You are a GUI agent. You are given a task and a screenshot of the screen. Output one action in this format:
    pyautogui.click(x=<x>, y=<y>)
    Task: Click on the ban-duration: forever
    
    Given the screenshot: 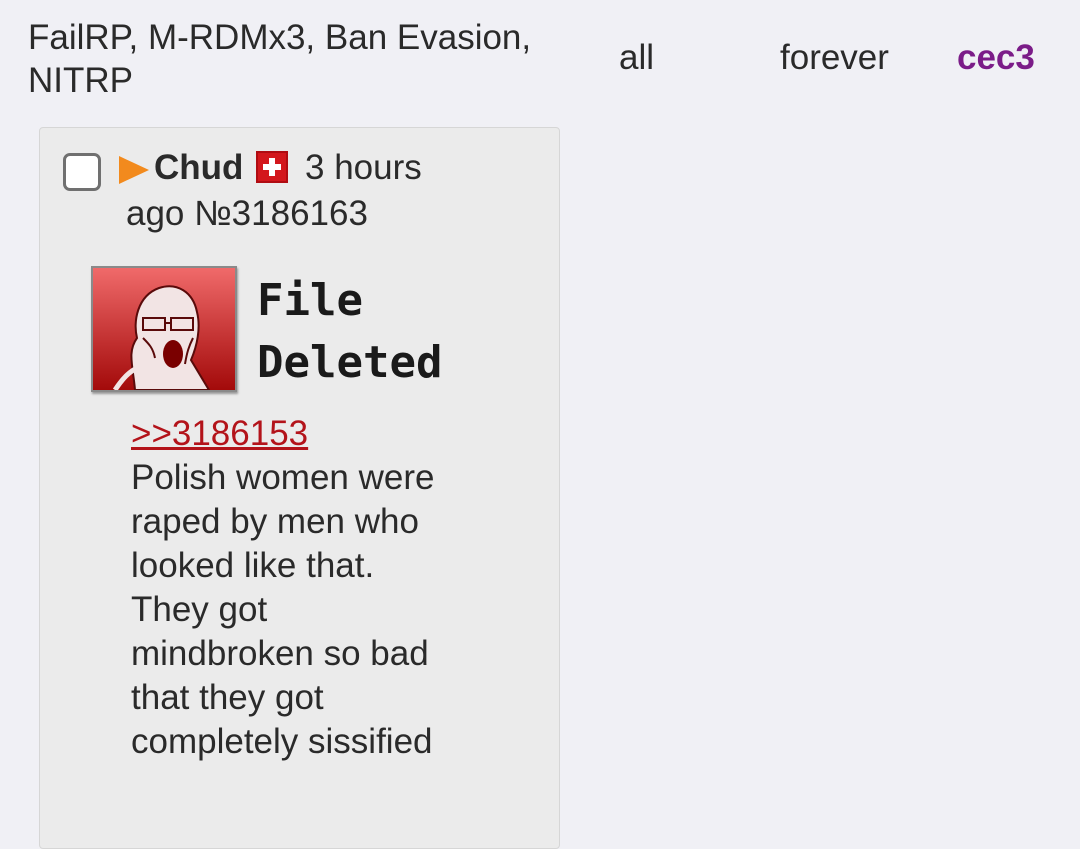 What is the action you would take?
    pyautogui.click(x=834, y=57)
    